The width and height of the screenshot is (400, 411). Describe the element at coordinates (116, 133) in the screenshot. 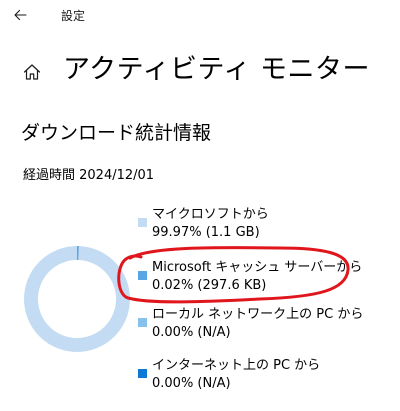

I see `section-title: ダウンロード統計情報` at that location.